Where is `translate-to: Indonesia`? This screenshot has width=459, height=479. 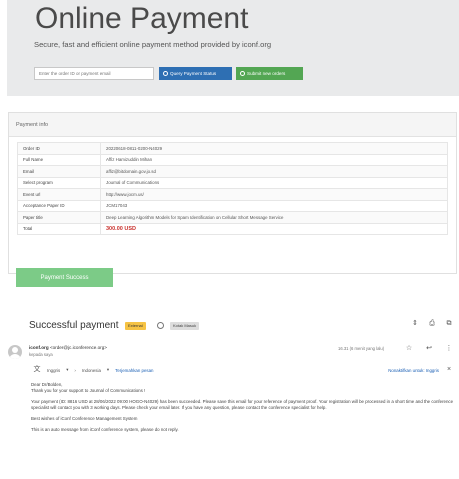 translate-to: Indonesia is located at coordinates (91, 370).